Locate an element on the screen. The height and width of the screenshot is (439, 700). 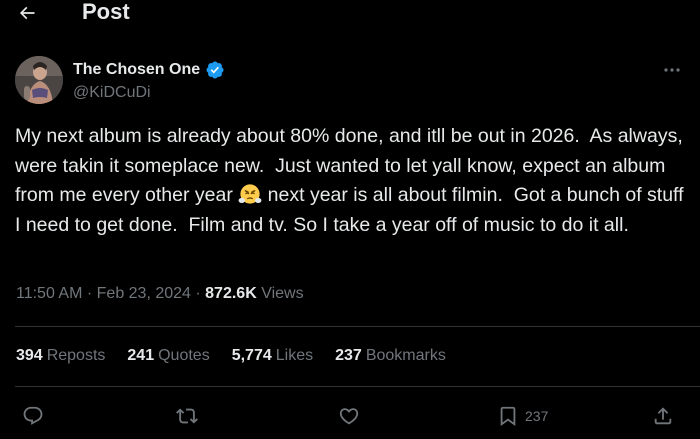
quotes-count: 241 is located at coordinates (141, 355).